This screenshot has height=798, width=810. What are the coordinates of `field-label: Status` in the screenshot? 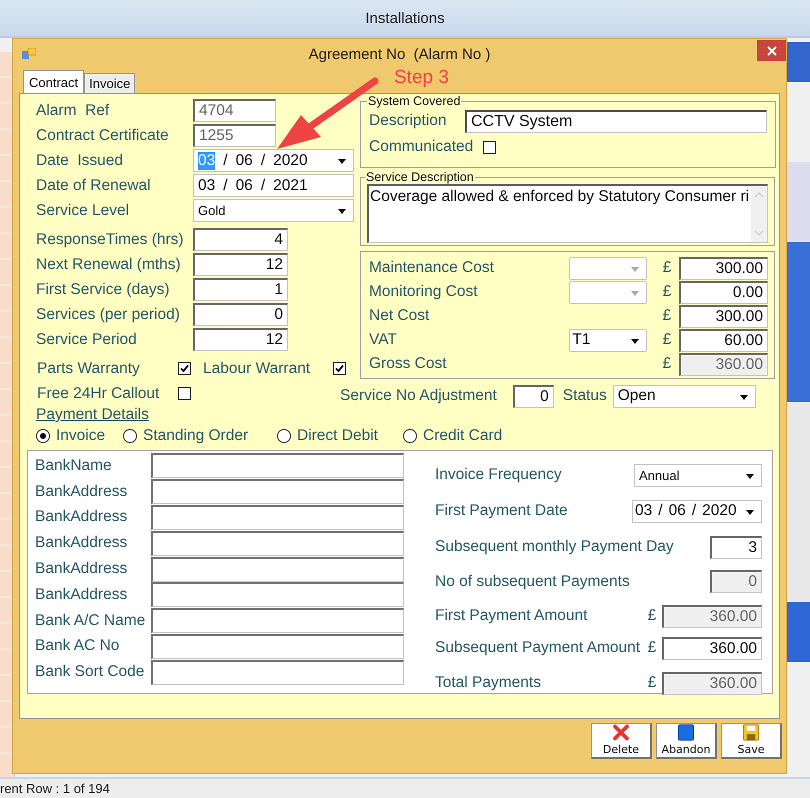 It's located at (584, 396).